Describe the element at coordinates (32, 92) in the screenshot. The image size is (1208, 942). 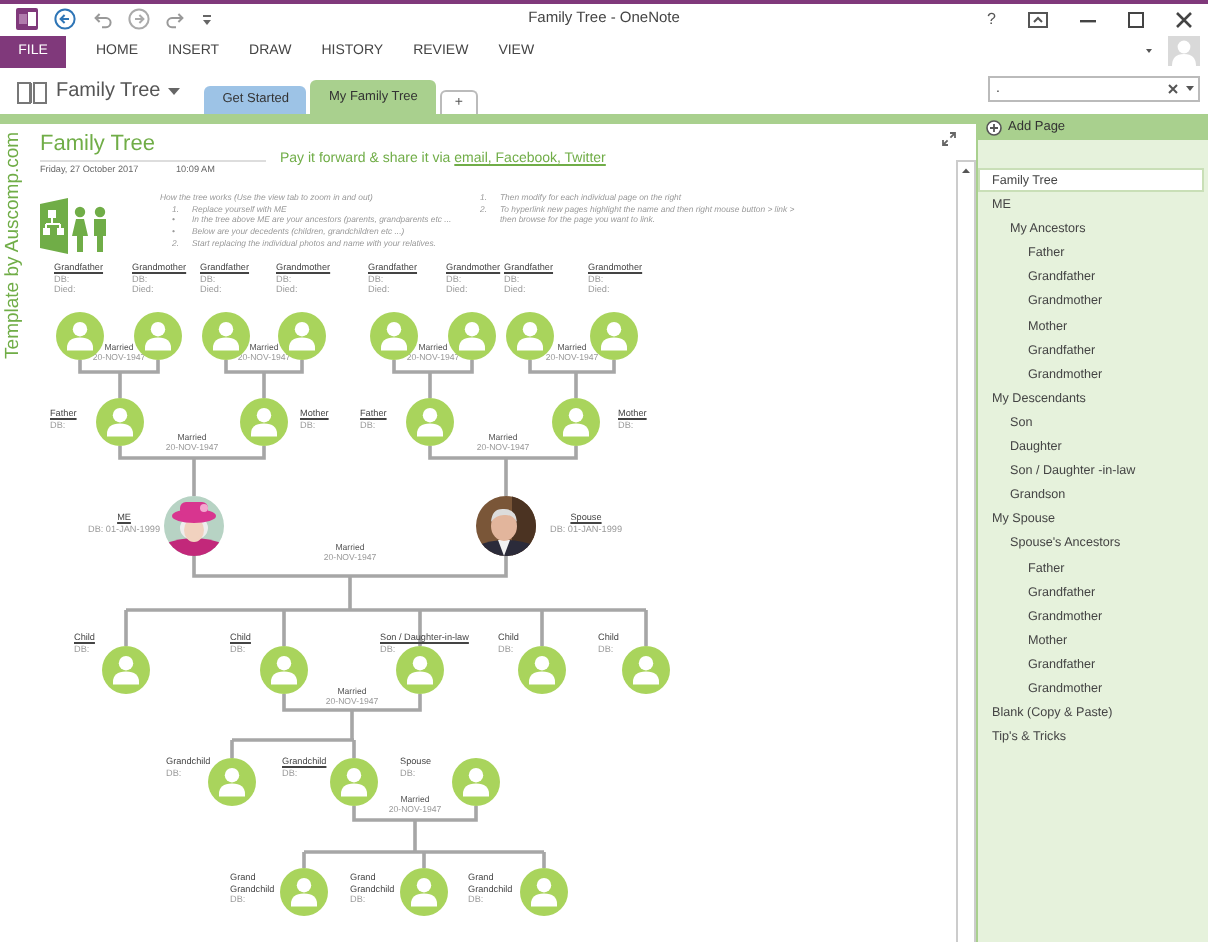
I see `notebook-icon` at that location.